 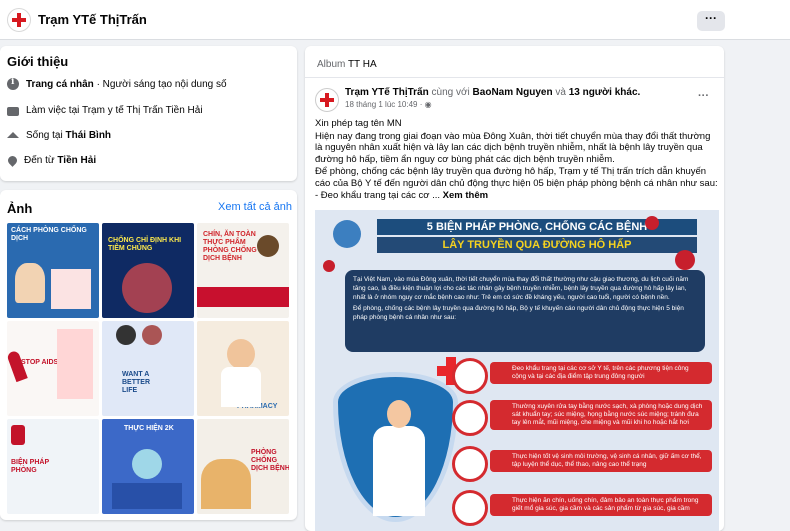 What do you see at coordinates (347, 234) in the screenshot?
I see `ministry-logo-icon` at bounding box center [347, 234].